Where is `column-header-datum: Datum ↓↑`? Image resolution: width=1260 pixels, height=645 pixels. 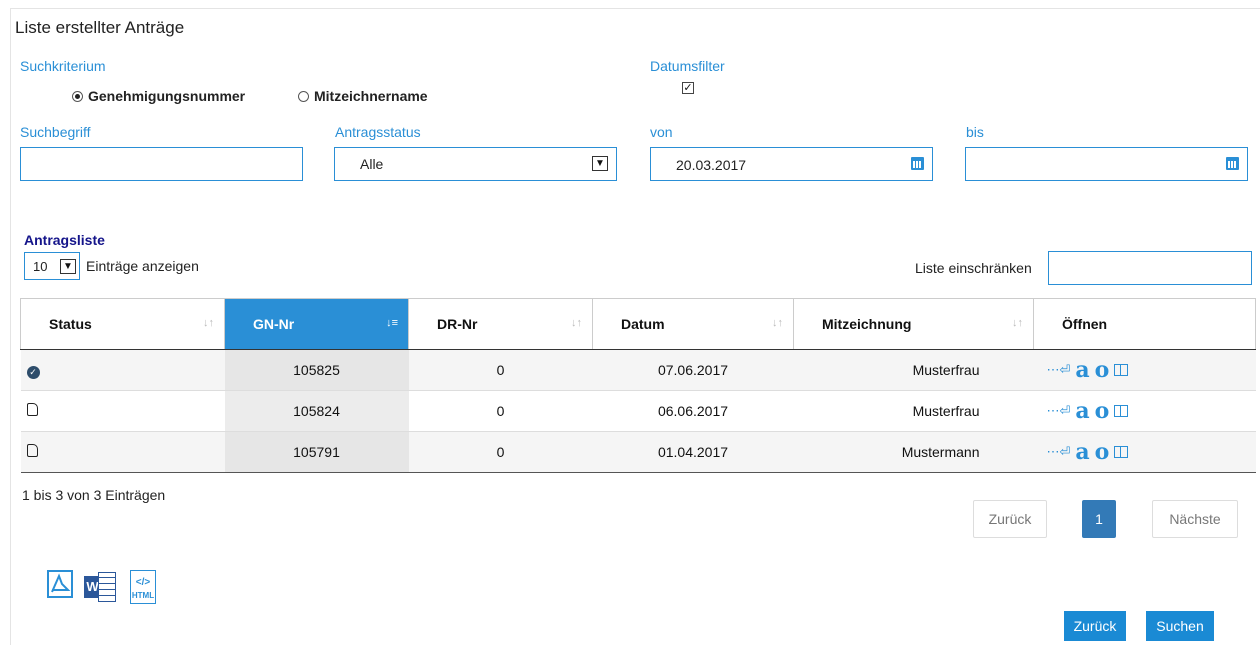 column-header-datum: Datum ↓↑ is located at coordinates (693, 324).